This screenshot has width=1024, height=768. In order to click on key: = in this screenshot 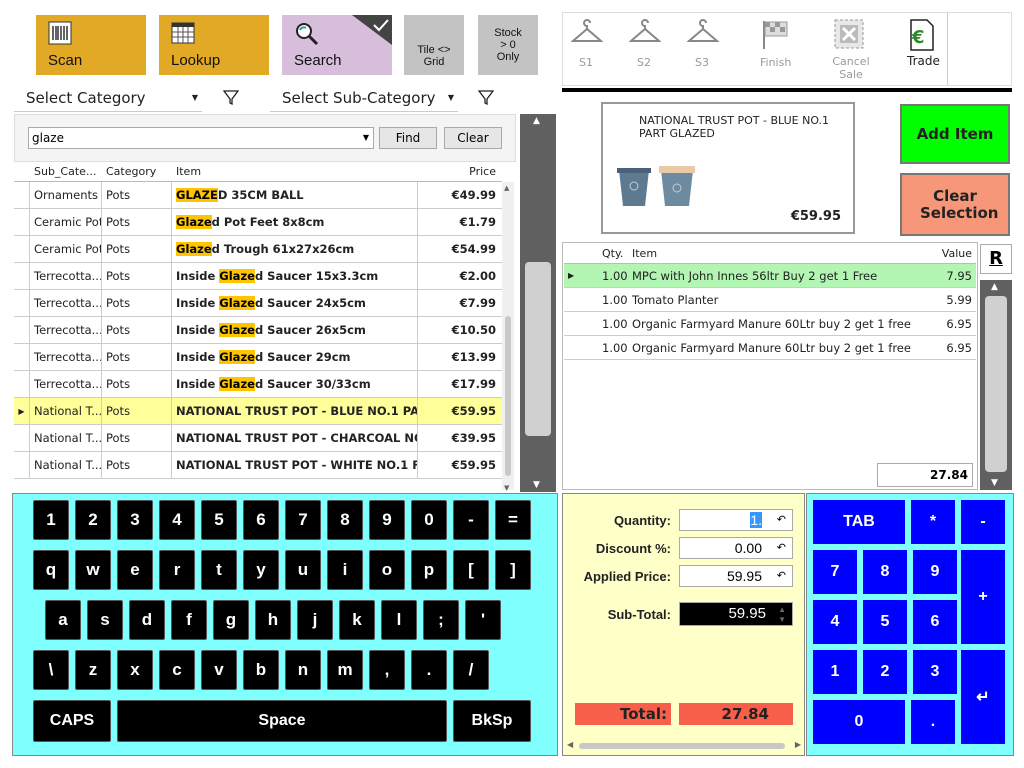, I will do `click(513, 520)`.